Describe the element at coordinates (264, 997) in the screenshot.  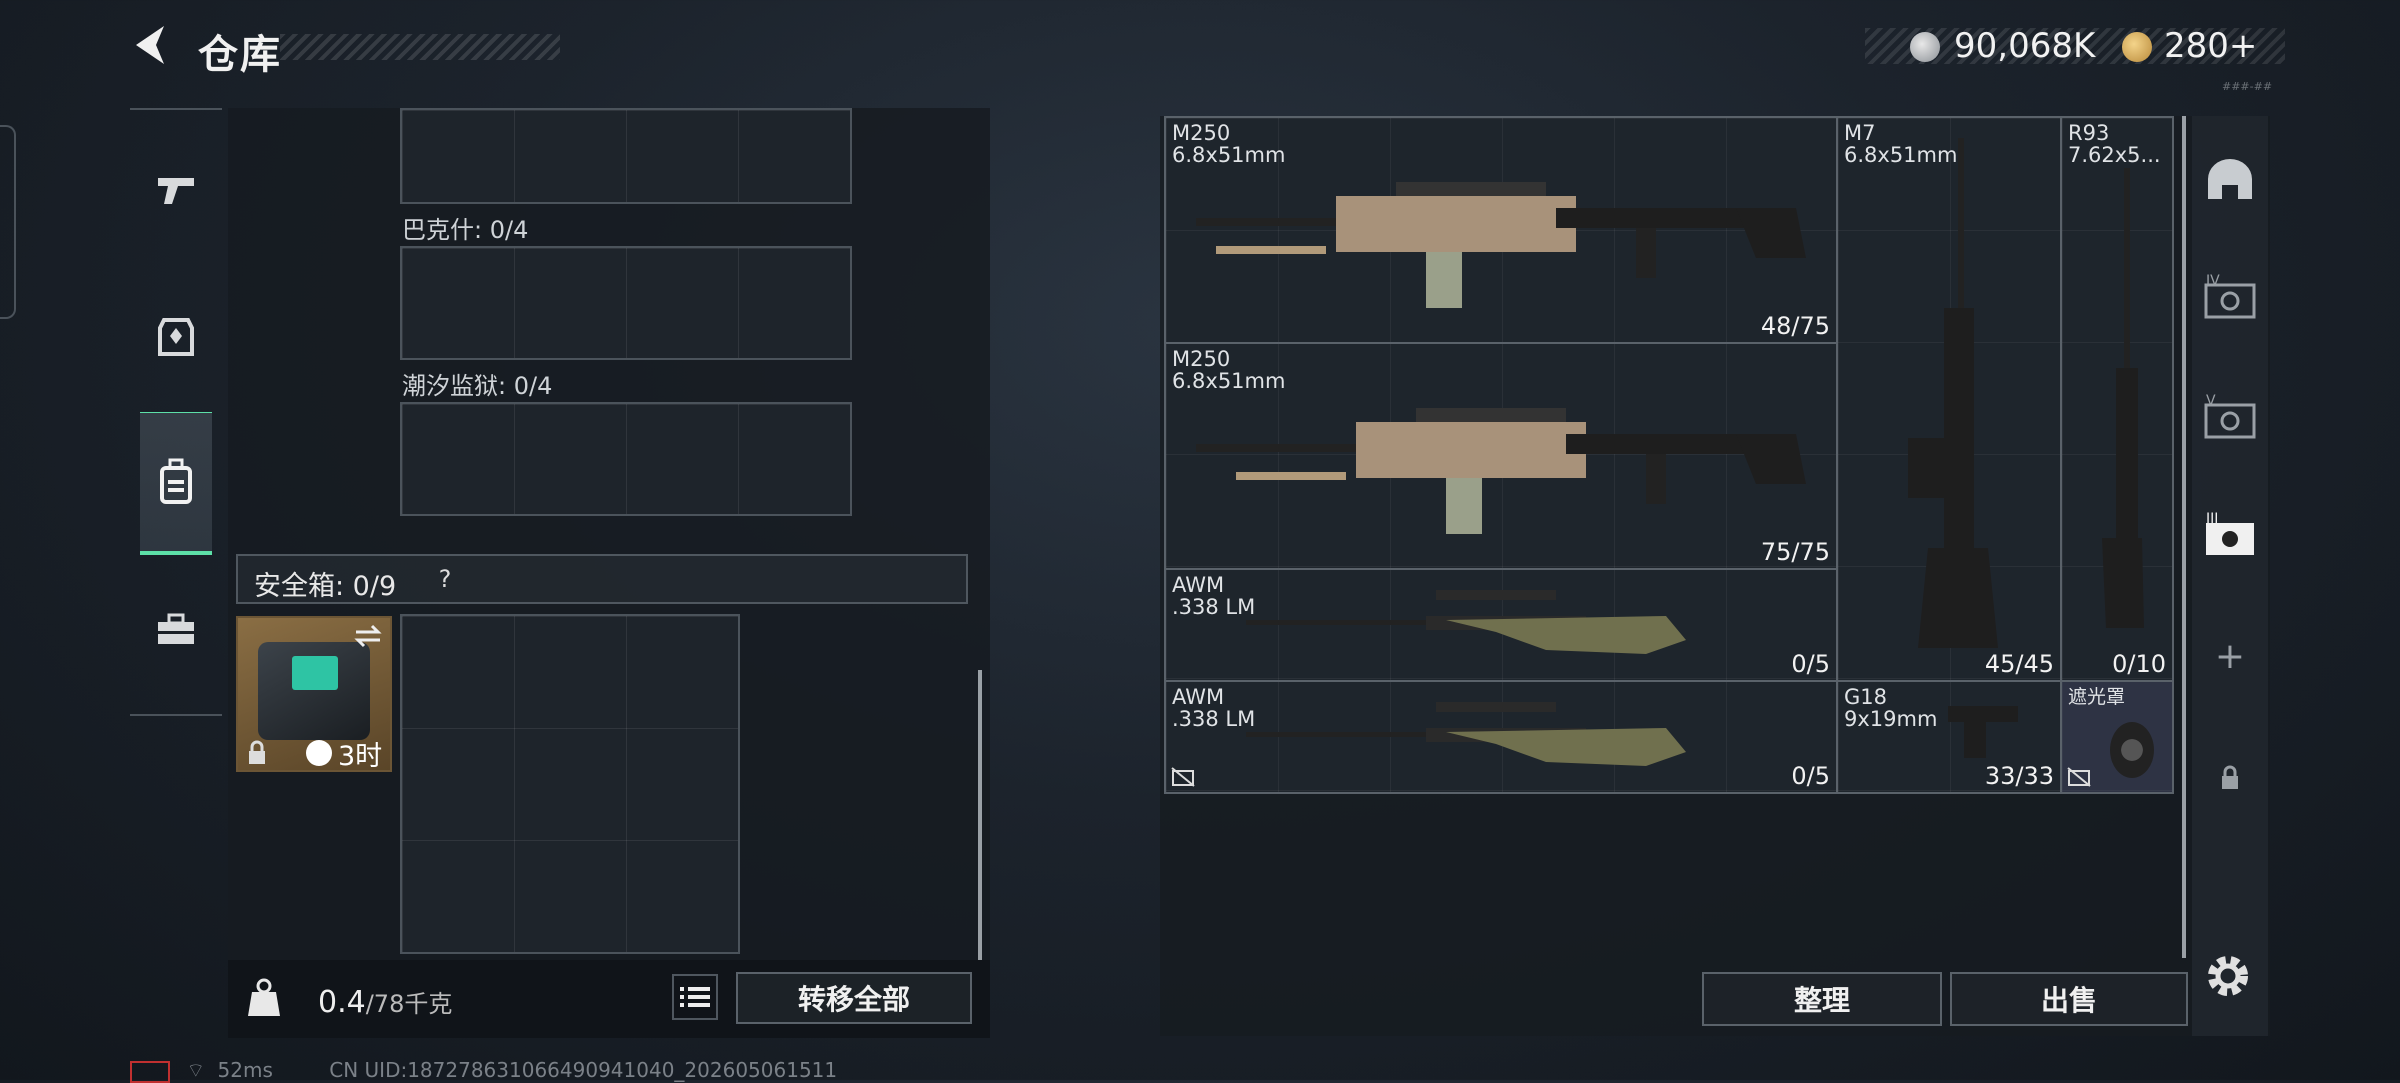
I see `weight-icon` at that location.